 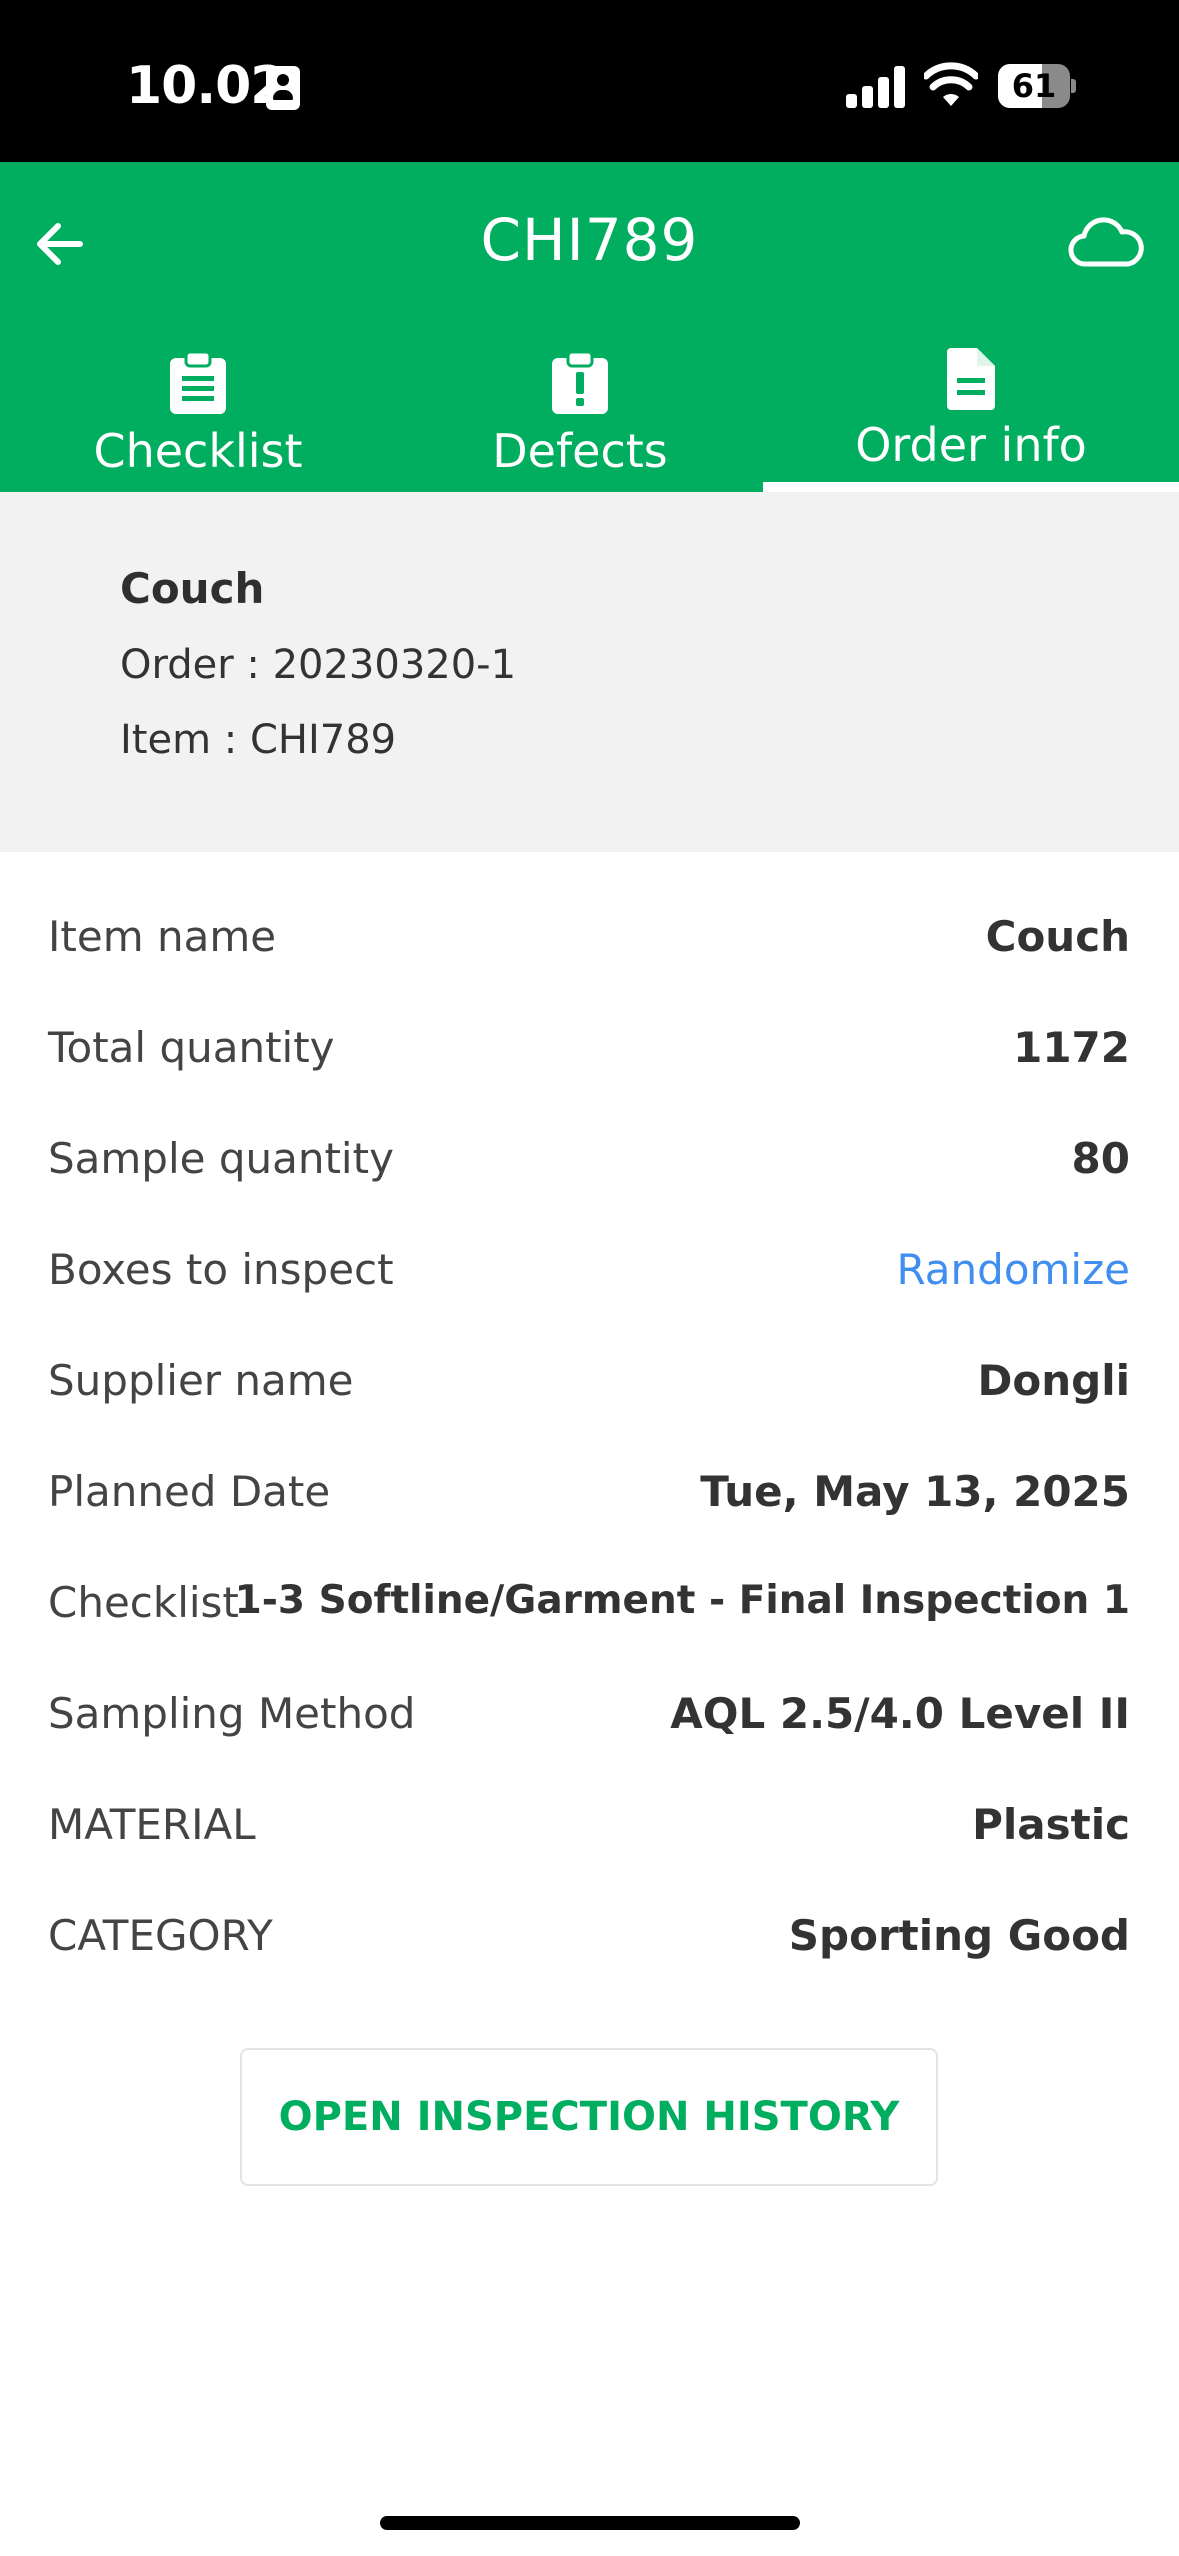 What do you see at coordinates (589, 672) in the screenshot?
I see `order-summary: Couch Order : 20230320-1 Item : CHI789` at bounding box center [589, 672].